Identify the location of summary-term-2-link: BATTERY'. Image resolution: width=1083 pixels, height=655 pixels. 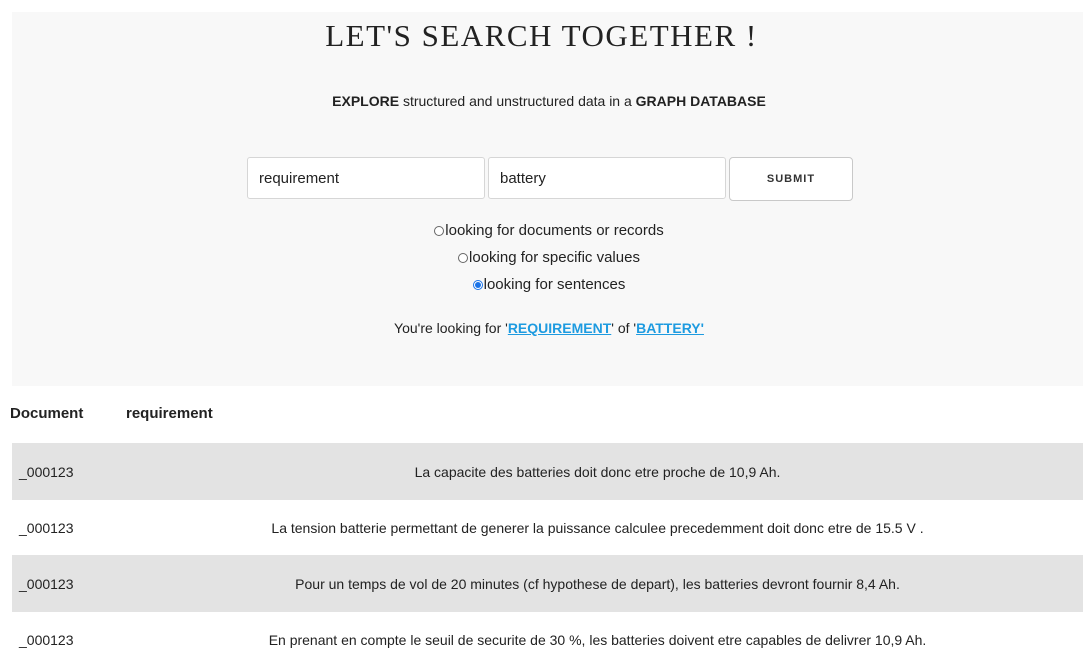
(670, 328).